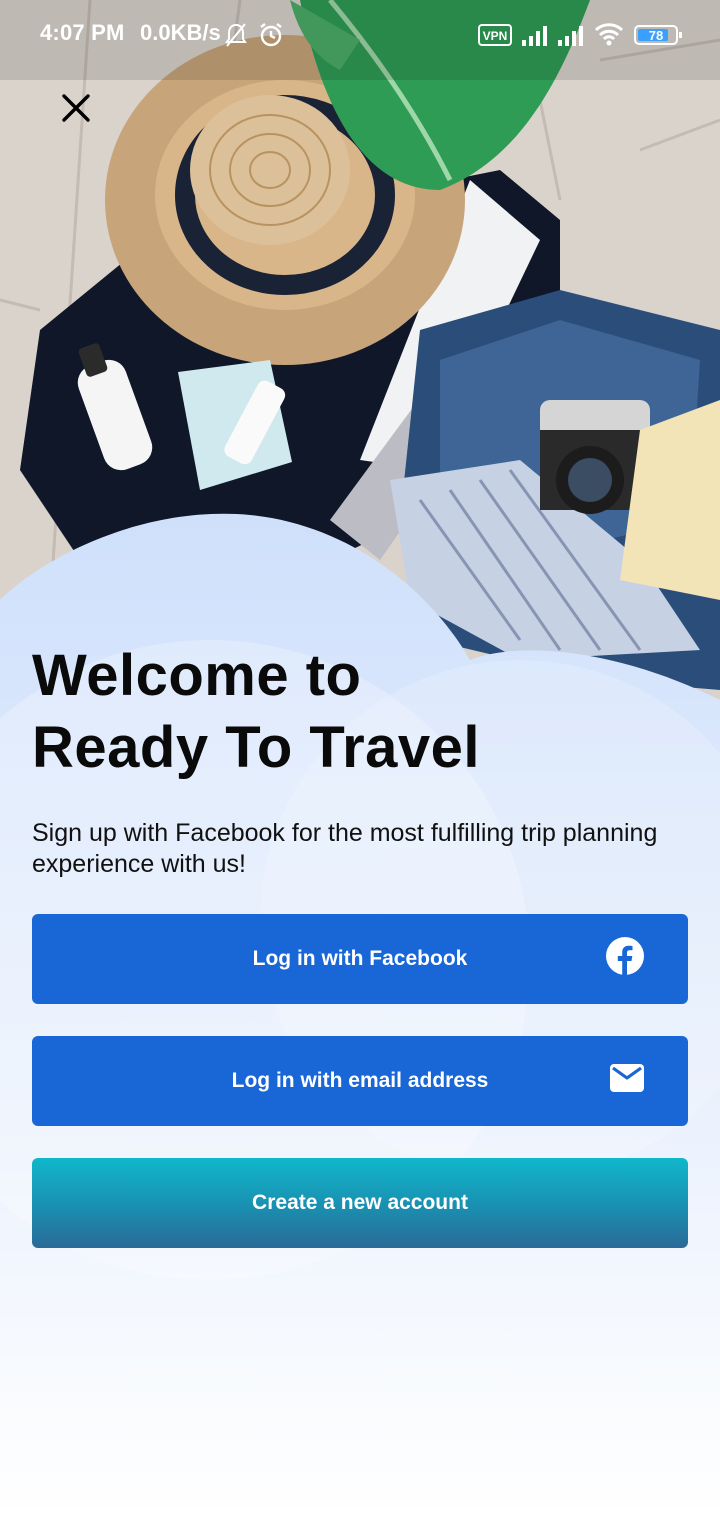 This screenshot has height=1520, width=720. Describe the element at coordinates (271, 37) in the screenshot. I see `alarm-icon` at that location.